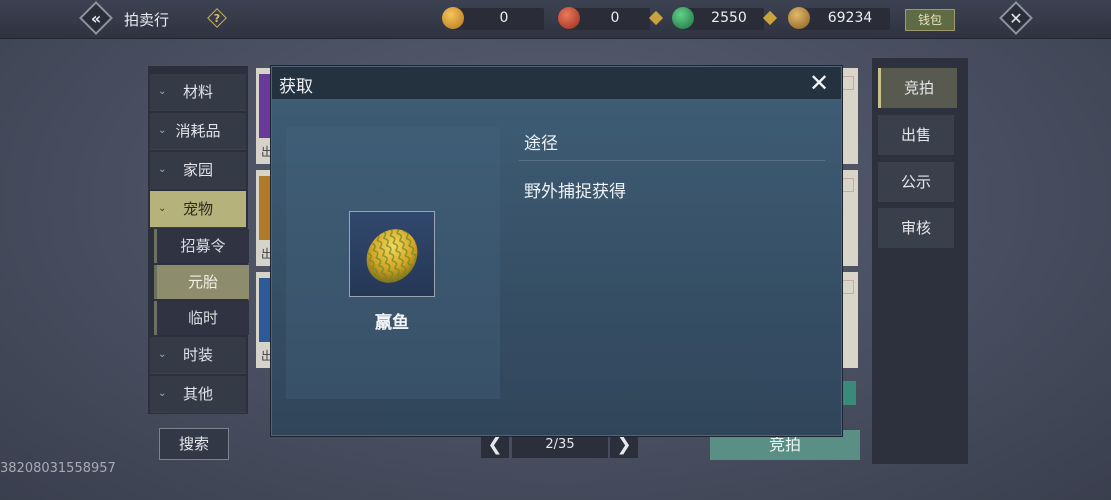 The image size is (1111, 500). Describe the element at coordinates (392, 323) in the screenshot. I see `item-name: 羸鱼` at that location.